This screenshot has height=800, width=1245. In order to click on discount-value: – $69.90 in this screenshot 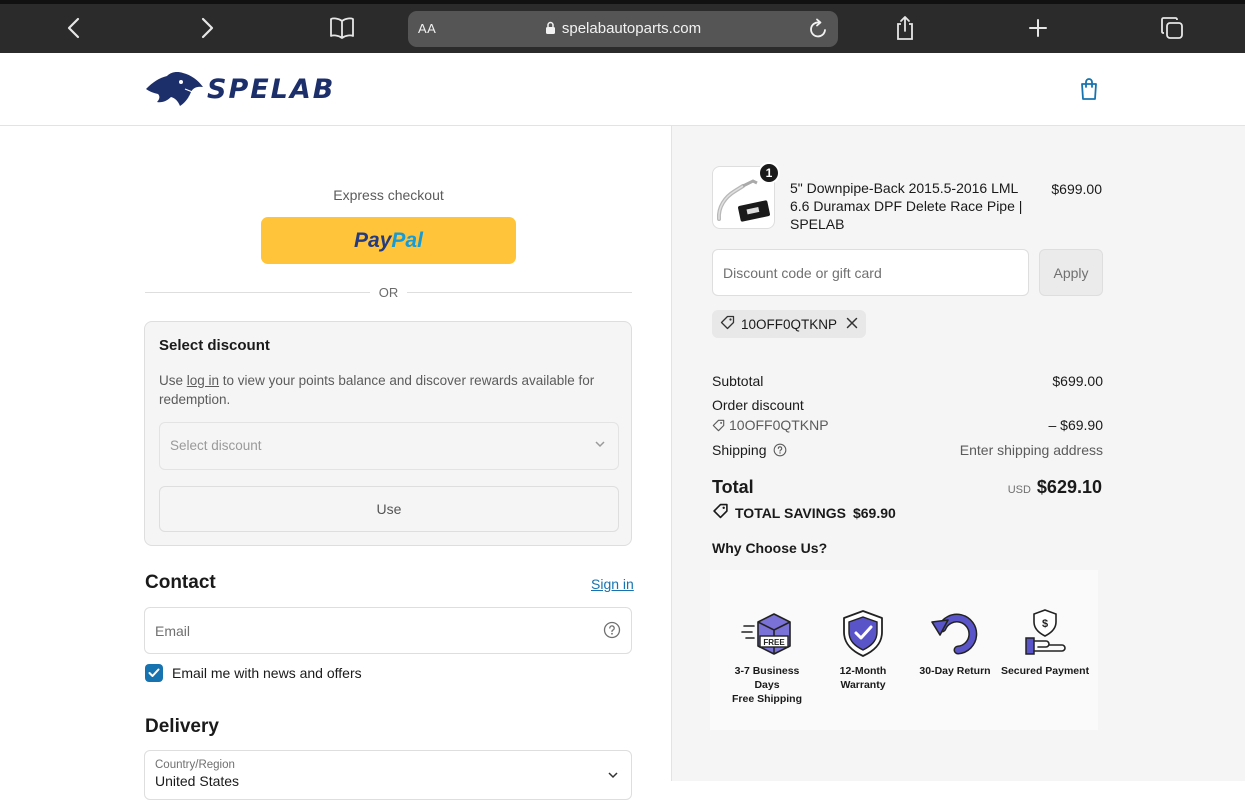, I will do `click(1076, 425)`.